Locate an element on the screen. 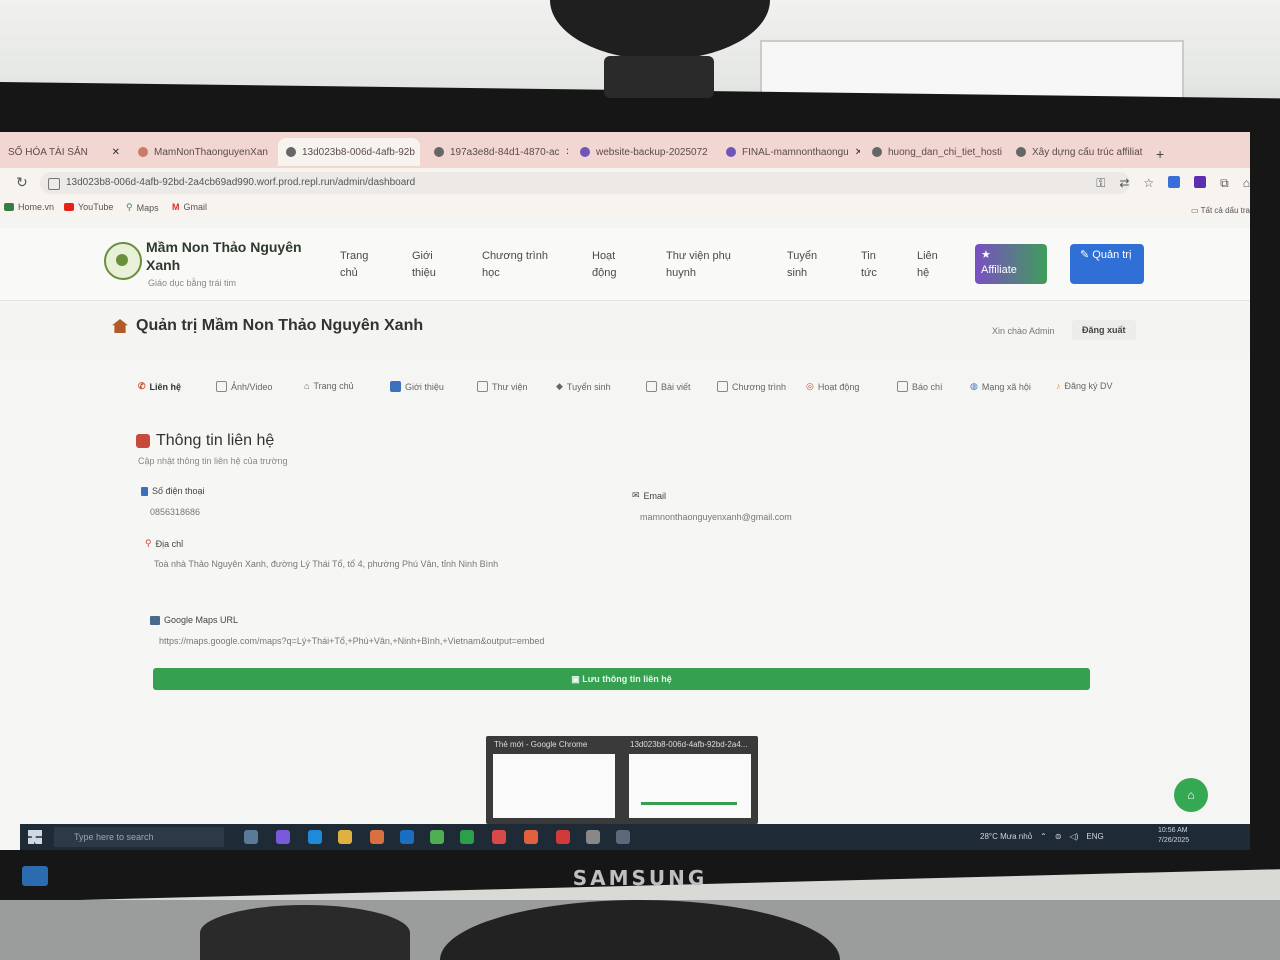 This screenshot has width=1280, height=960. store-icon is located at coordinates (377, 837).